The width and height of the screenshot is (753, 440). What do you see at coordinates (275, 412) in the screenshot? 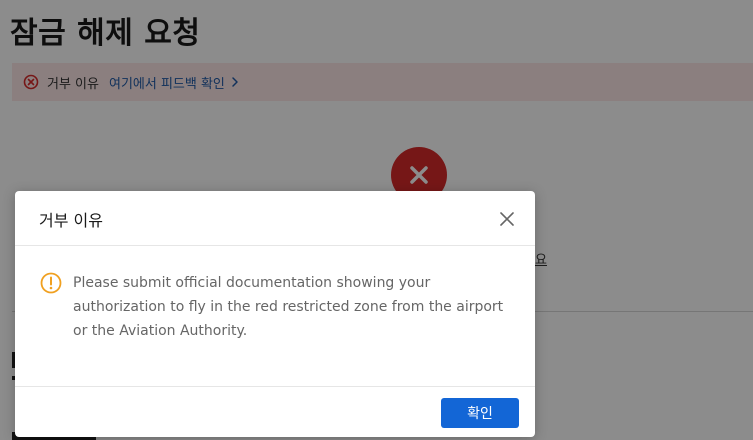
I see `dialog-footer: 확인` at bounding box center [275, 412].